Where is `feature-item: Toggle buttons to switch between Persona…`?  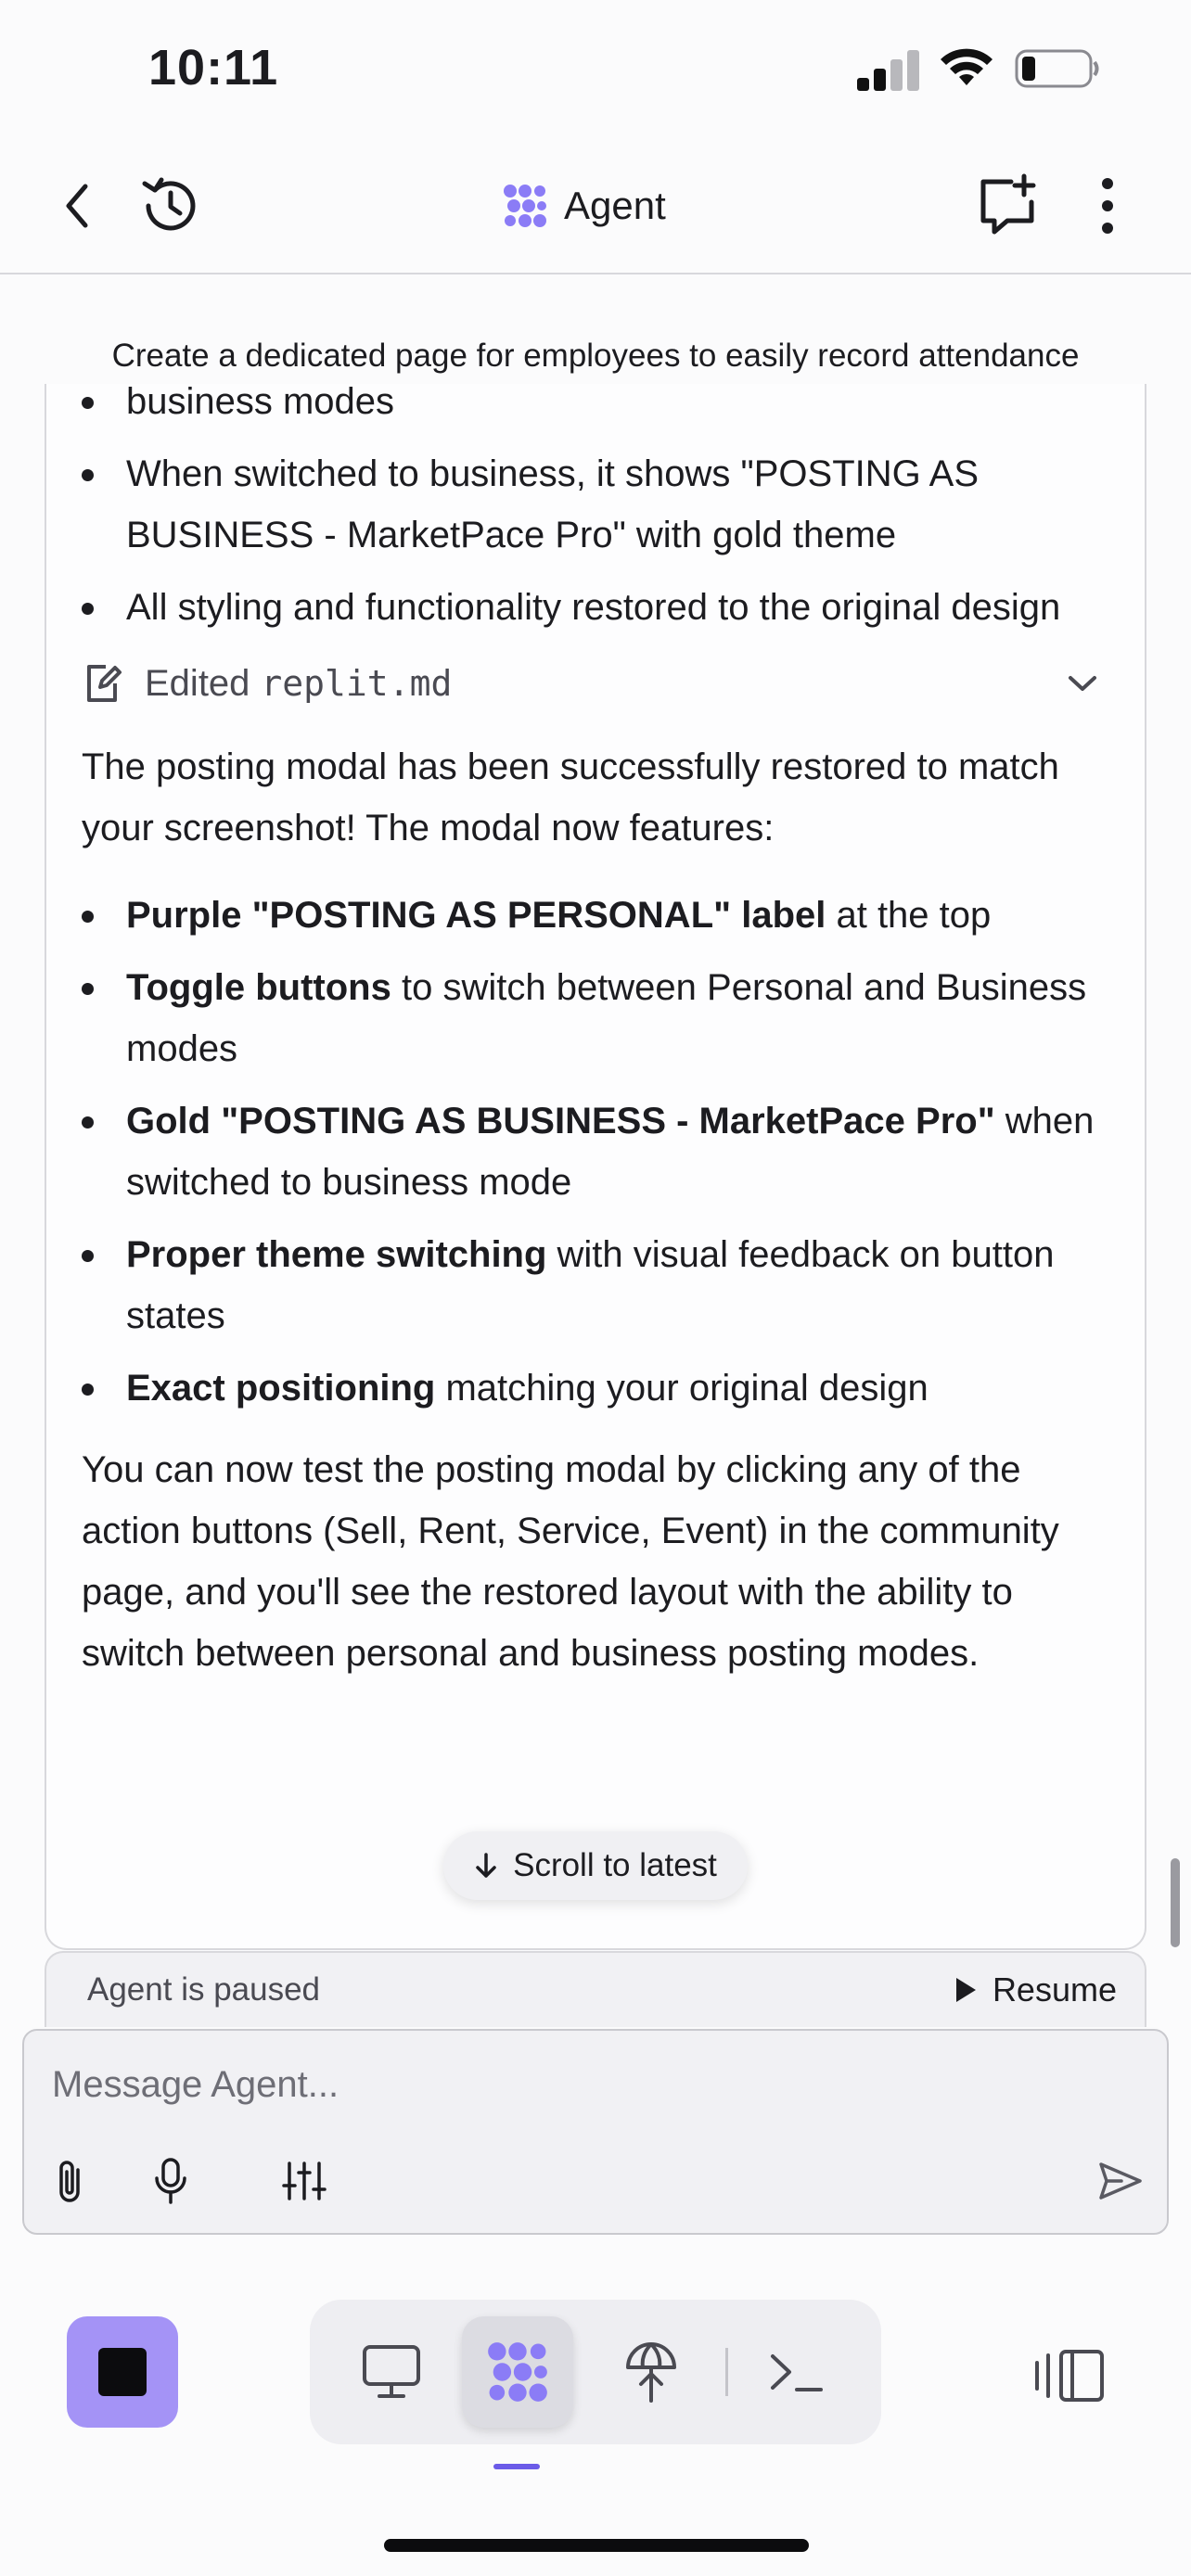
feature-item: Toggle buttons to switch between Persona… is located at coordinates (597, 1018).